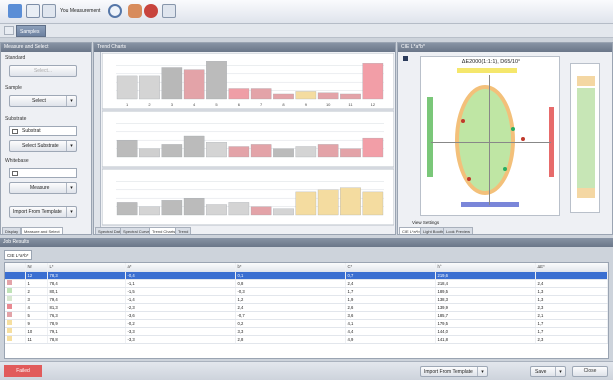 This screenshot has width=613, height=380. Describe the element at coordinates (151, 11) in the screenshot. I see `target-icon` at that location.